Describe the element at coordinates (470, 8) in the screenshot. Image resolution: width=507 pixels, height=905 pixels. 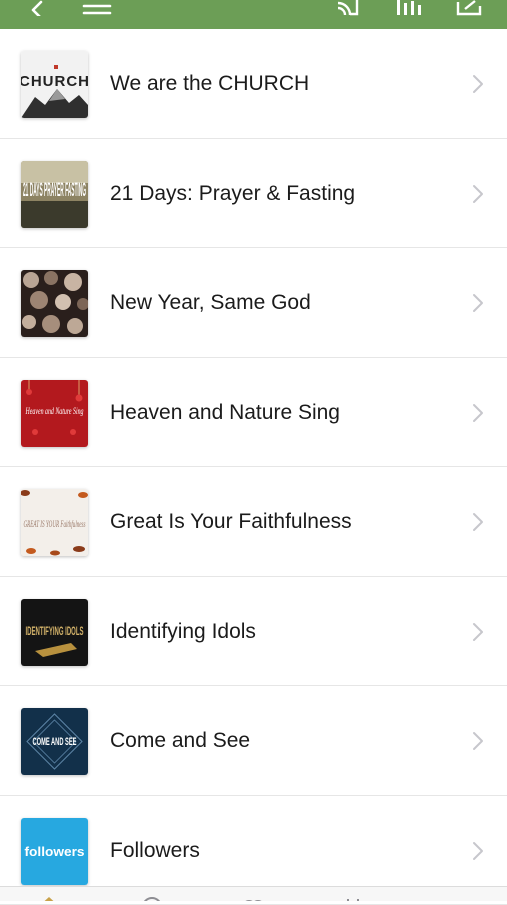
I see `share-icon` at that location.